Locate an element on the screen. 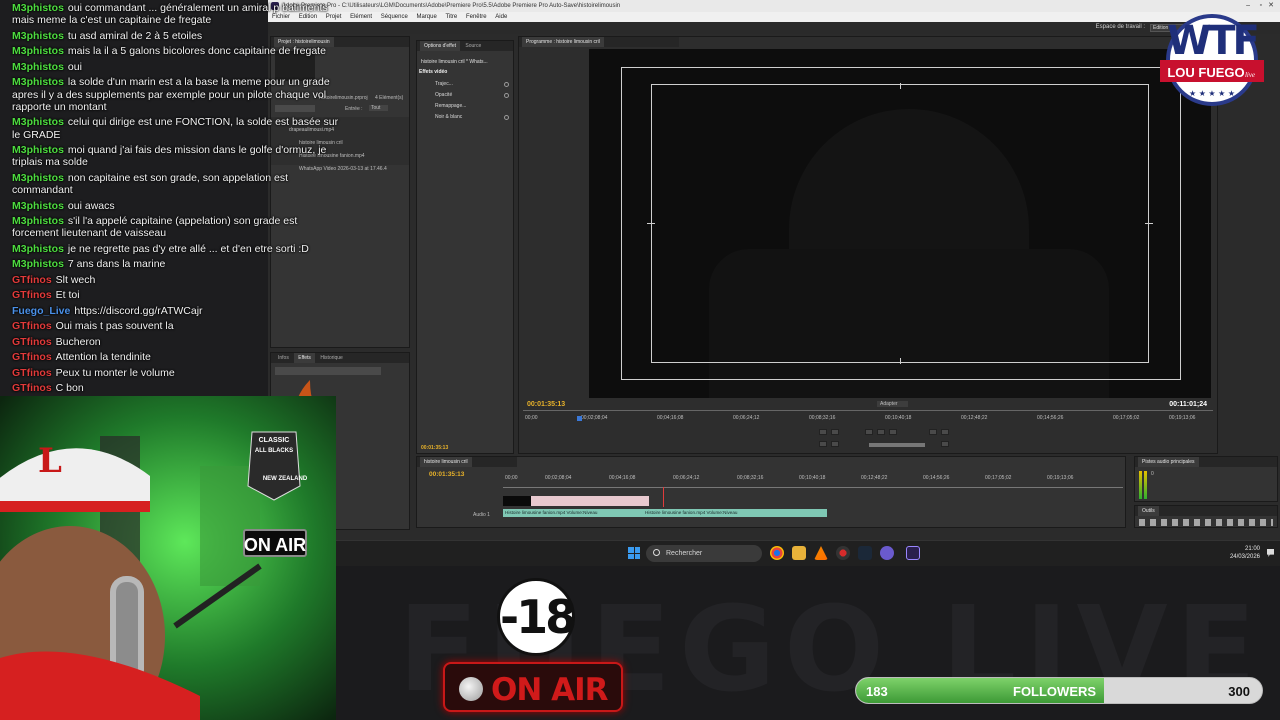 Image resolution: width=1280 pixels, height=720 pixels. loop-button is located at coordinates (933, 432).